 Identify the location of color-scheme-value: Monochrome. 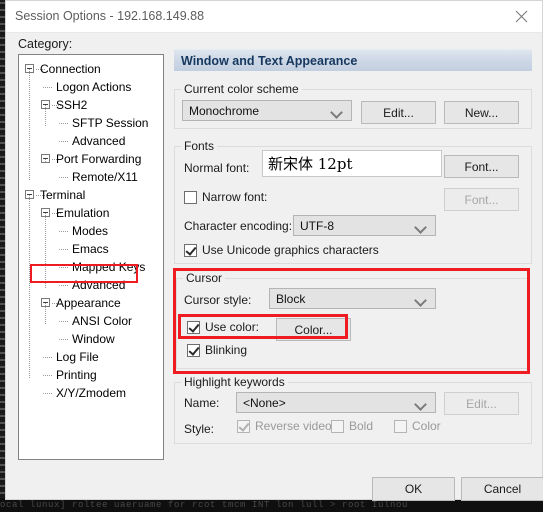
(224, 110).